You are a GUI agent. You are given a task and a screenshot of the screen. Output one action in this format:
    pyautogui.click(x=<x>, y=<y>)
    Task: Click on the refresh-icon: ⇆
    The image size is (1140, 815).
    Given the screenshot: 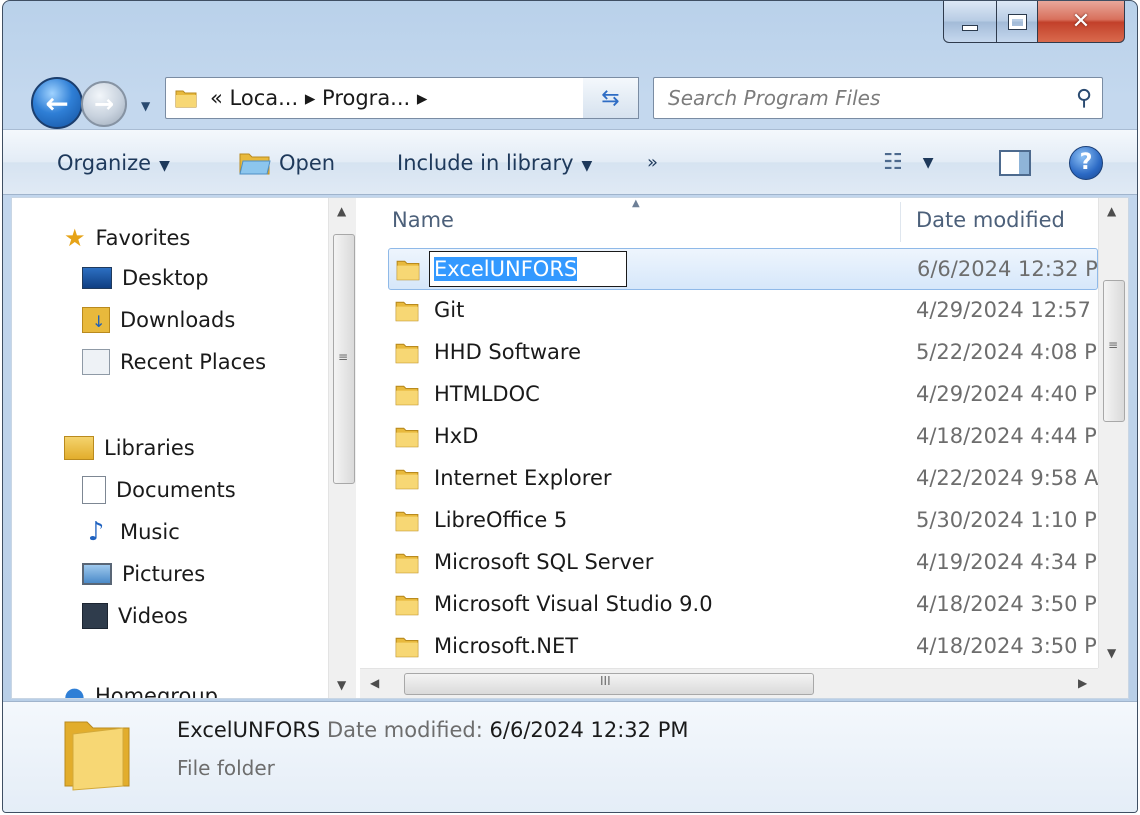 What is the action you would take?
    pyautogui.click(x=610, y=98)
    